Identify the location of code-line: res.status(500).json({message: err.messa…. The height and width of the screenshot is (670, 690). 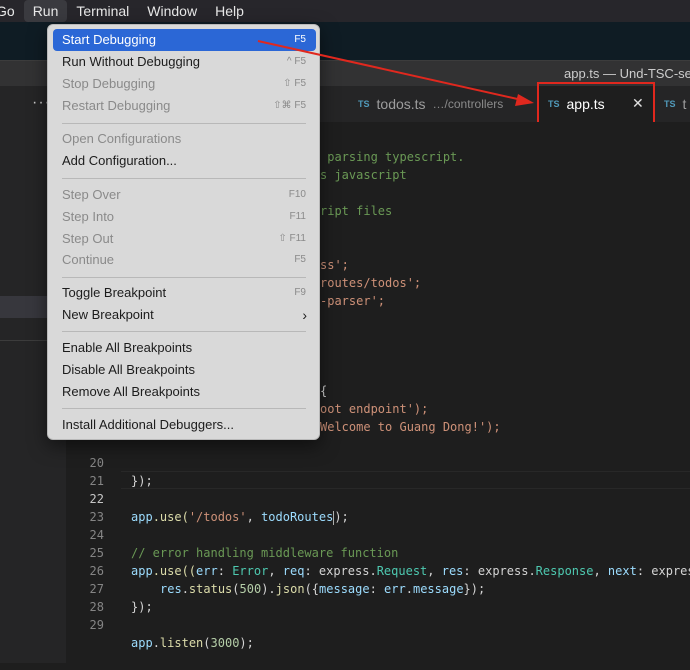
(323, 589).